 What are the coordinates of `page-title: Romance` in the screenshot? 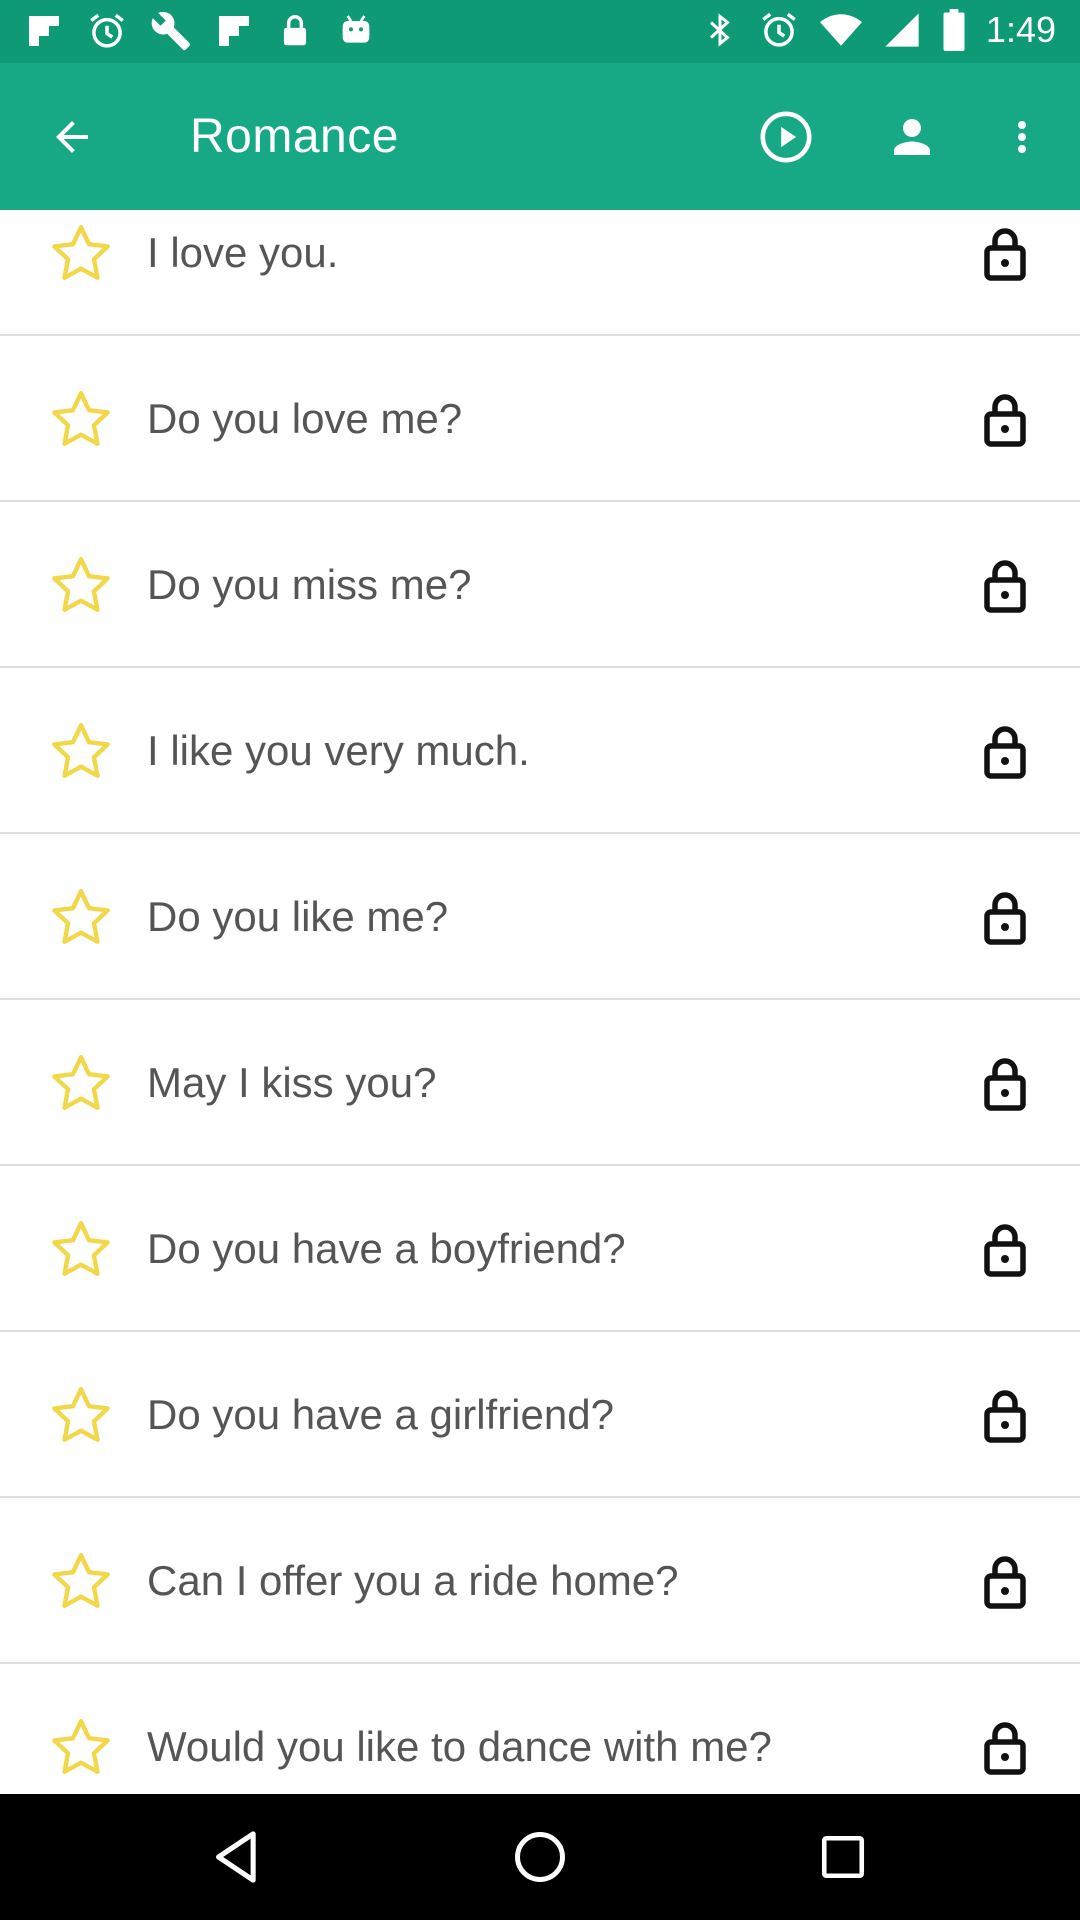 It's located at (294, 136).